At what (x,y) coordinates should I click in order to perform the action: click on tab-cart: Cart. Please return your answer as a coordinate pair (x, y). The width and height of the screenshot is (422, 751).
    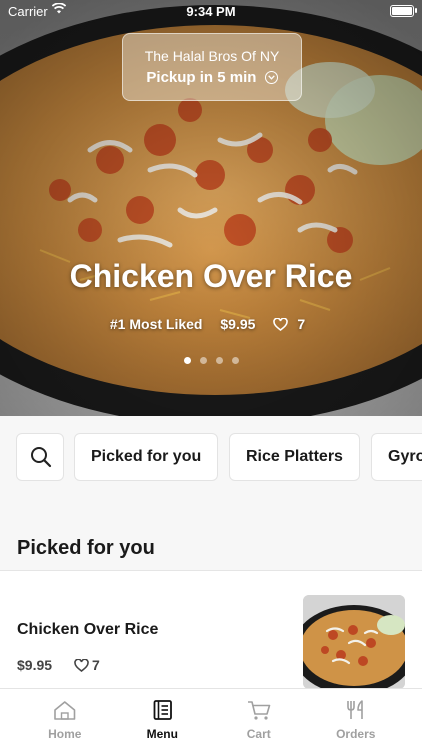
    Looking at the image, I should click on (259, 720).